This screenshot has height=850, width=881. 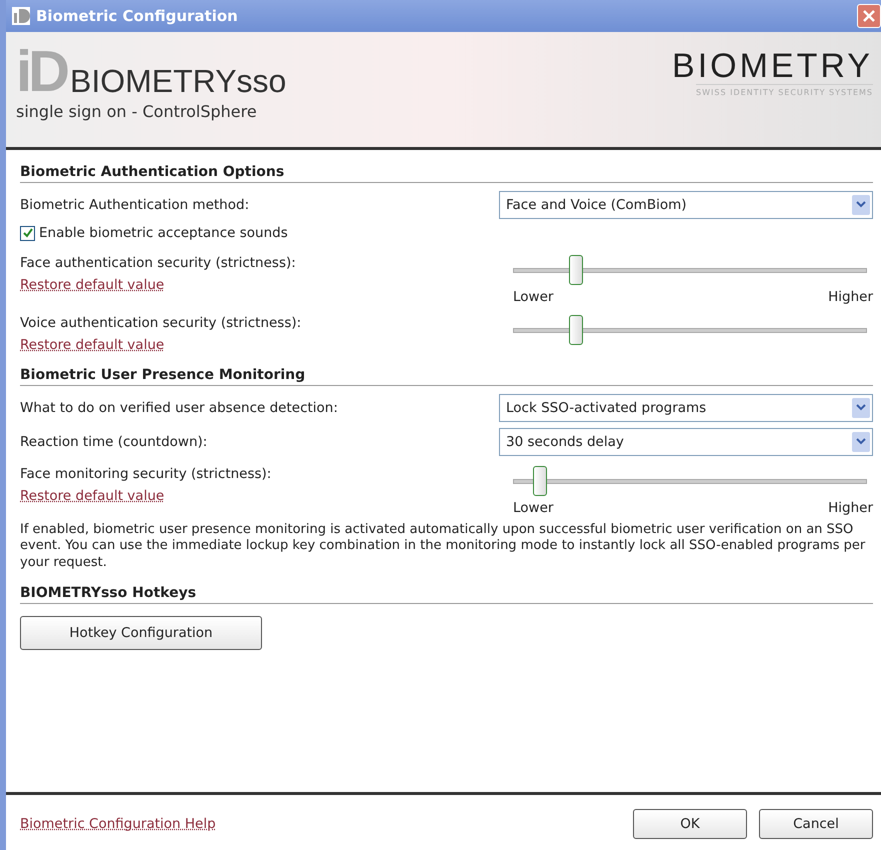 I want to click on product-name: BIOMETRYsso, so click(x=178, y=81).